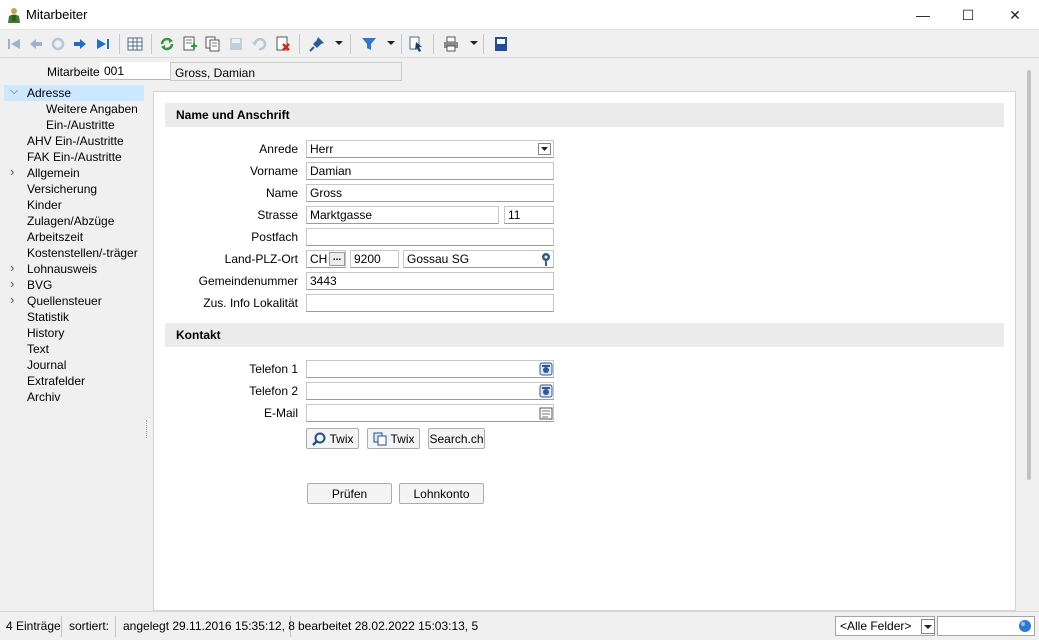 The height and width of the screenshot is (640, 1039). What do you see at coordinates (74, 349) in the screenshot?
I see `tree-item: Text` at bounding box center [74, 349].